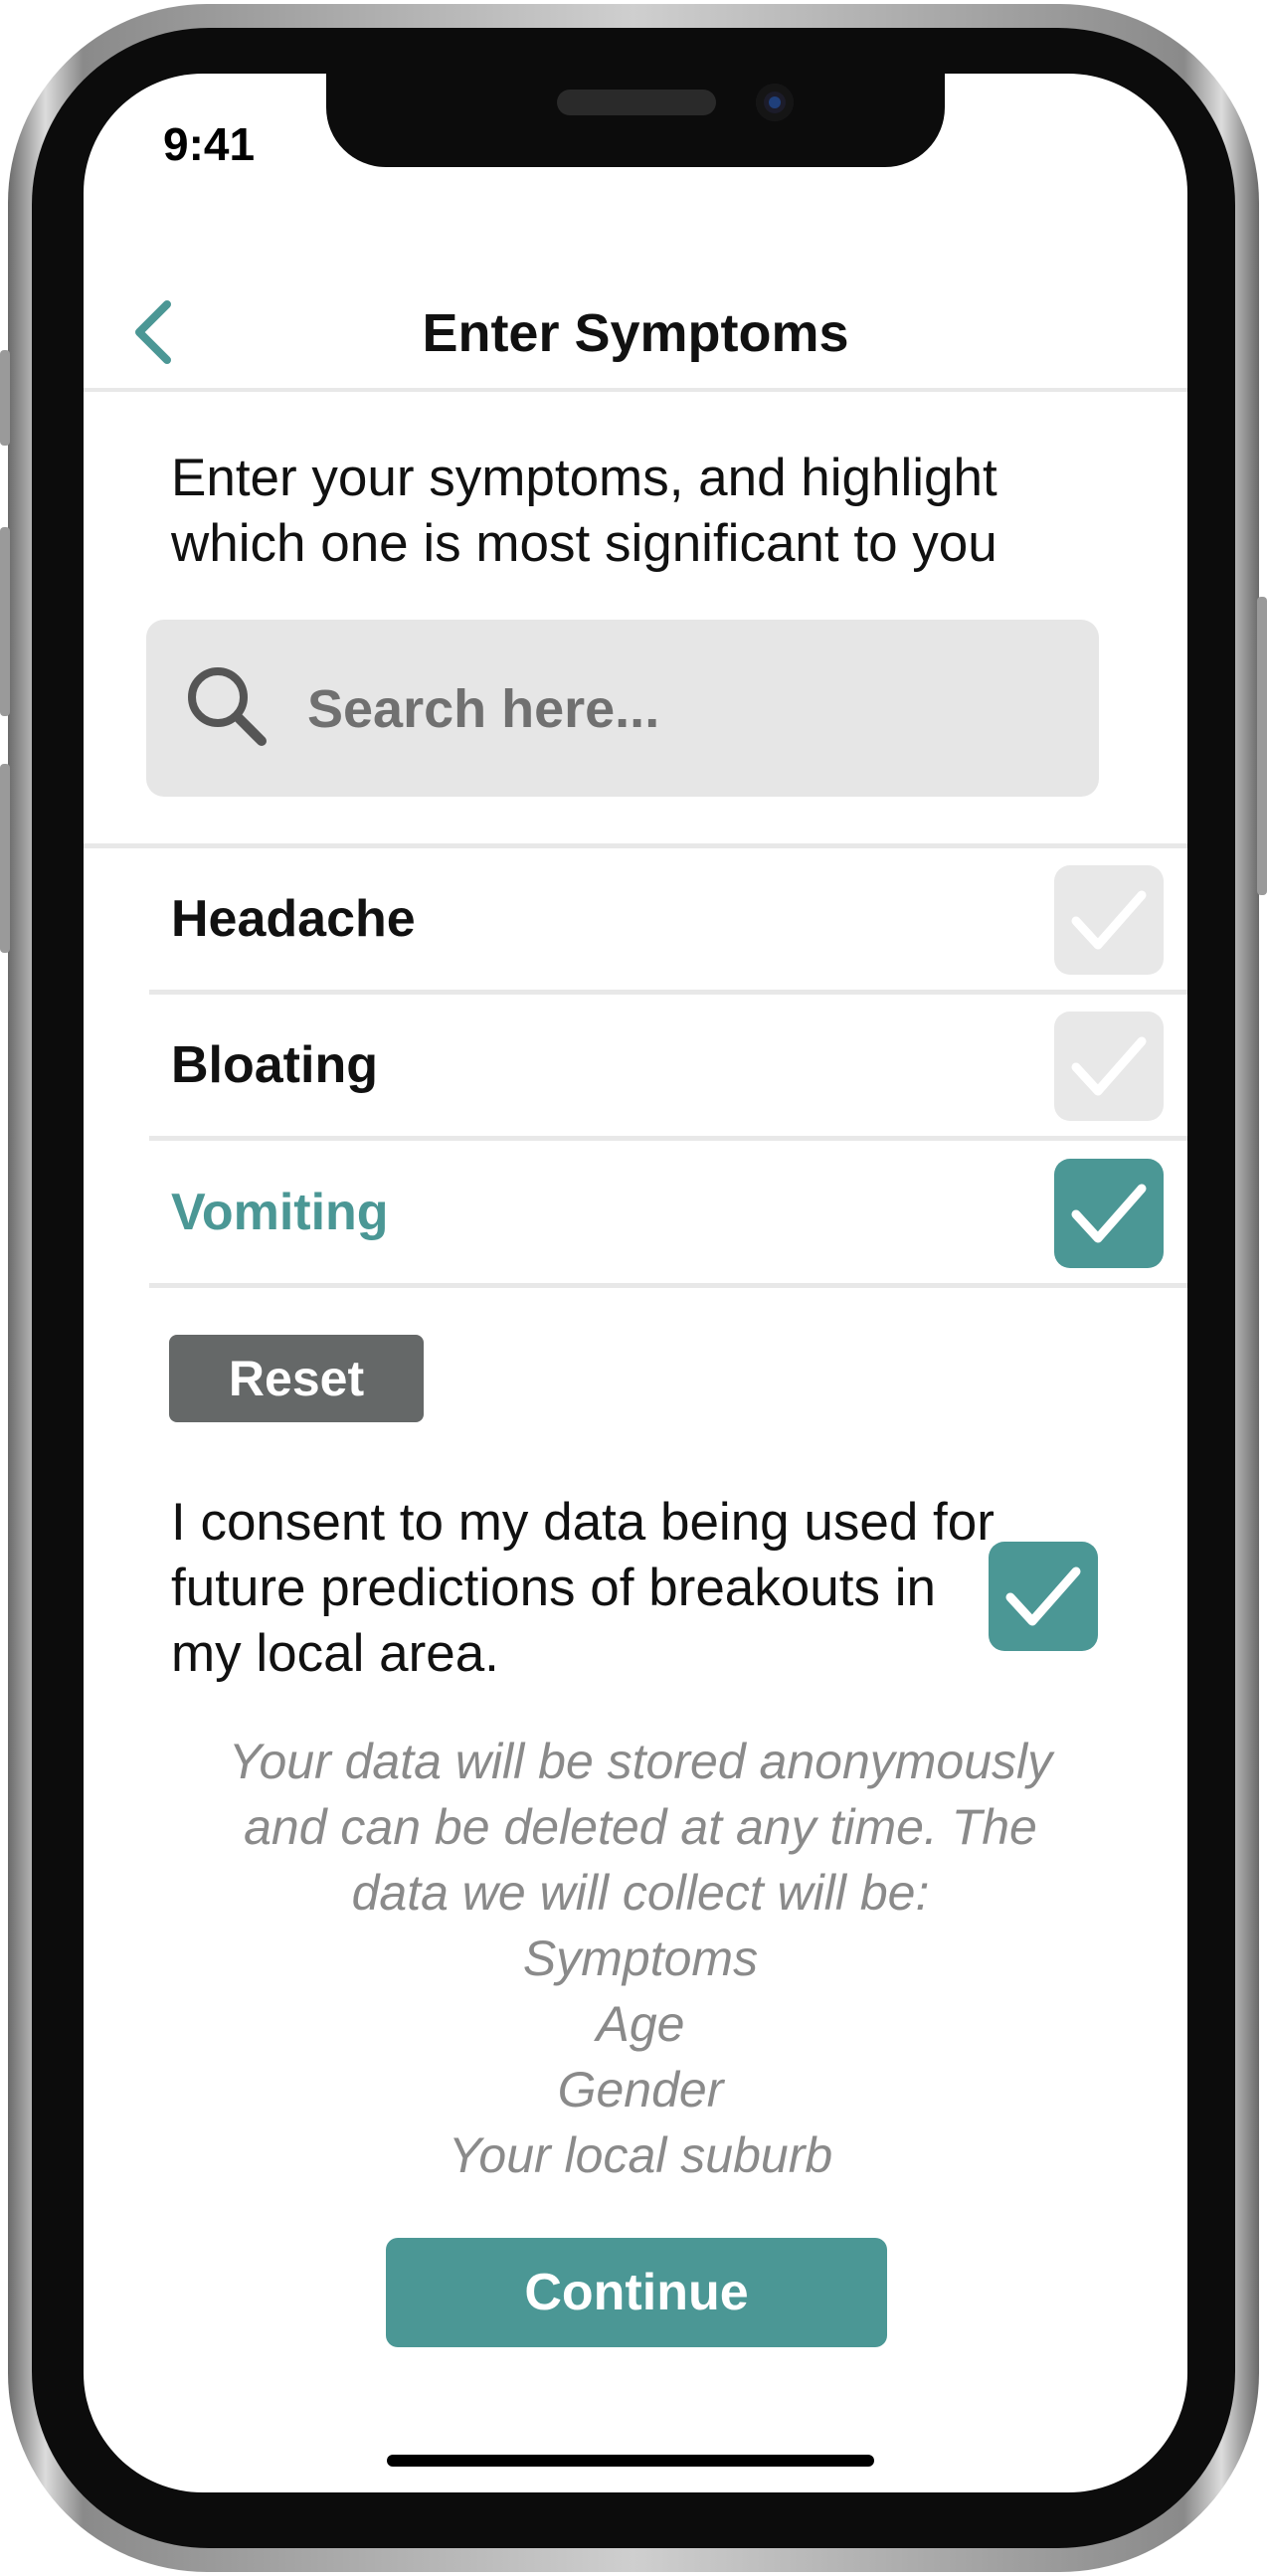 The height and width of the screenshot is (2576, 1267). What do you see at coordinates (641, 2155) in the screenshot?
I see `privacy-item-suburb: Your local suburb` at bounding box center [641, 2155].